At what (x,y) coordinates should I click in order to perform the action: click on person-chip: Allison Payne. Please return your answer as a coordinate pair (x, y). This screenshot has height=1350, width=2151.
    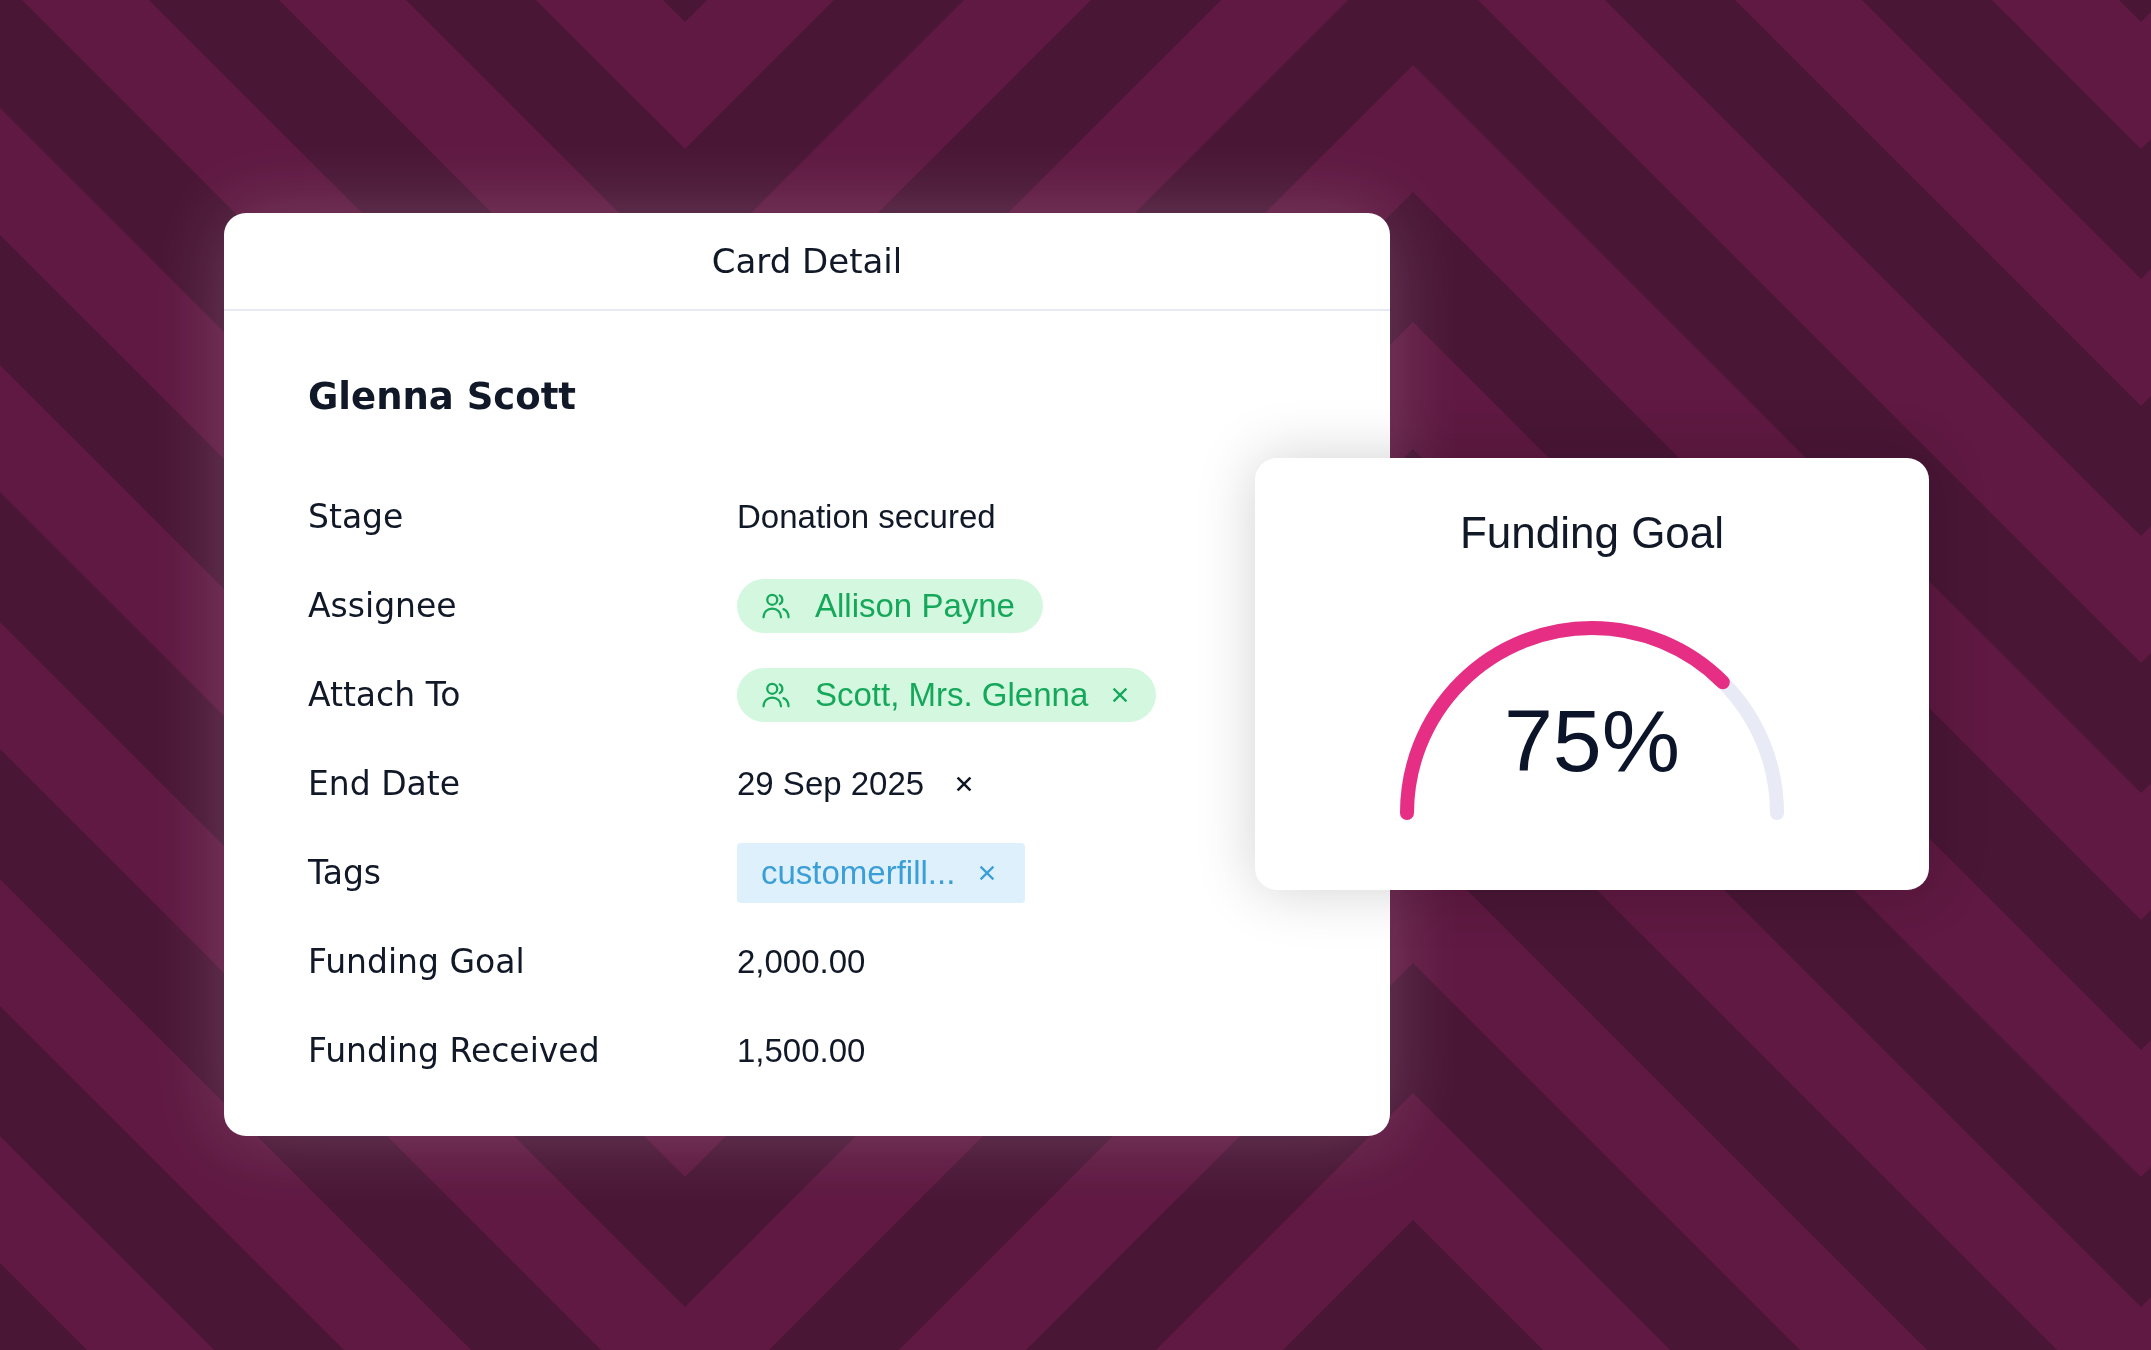
    Looking at the image, I should click on (890, 605).